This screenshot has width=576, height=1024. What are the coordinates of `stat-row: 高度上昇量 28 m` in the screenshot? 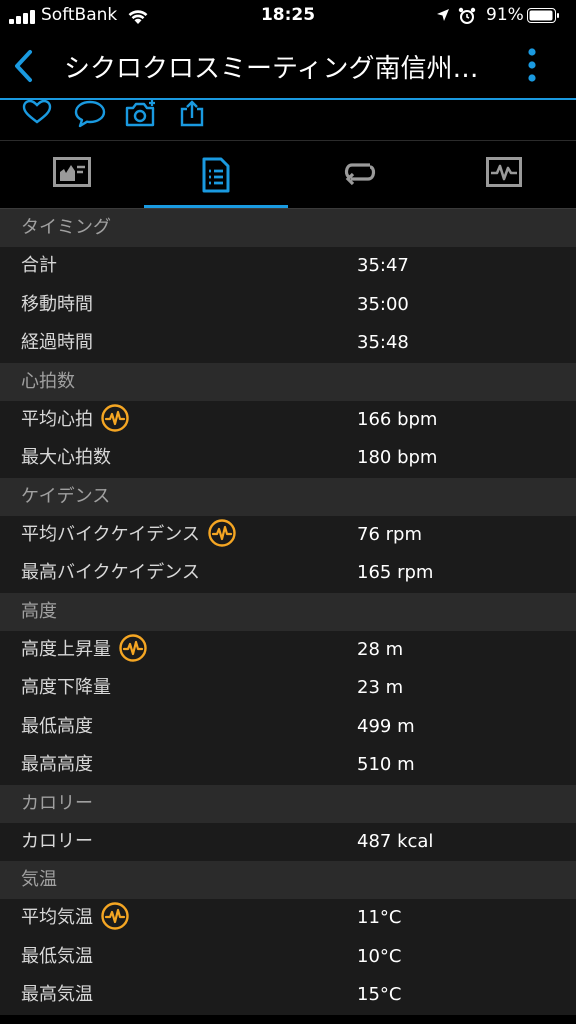 It's located at (288, 650).